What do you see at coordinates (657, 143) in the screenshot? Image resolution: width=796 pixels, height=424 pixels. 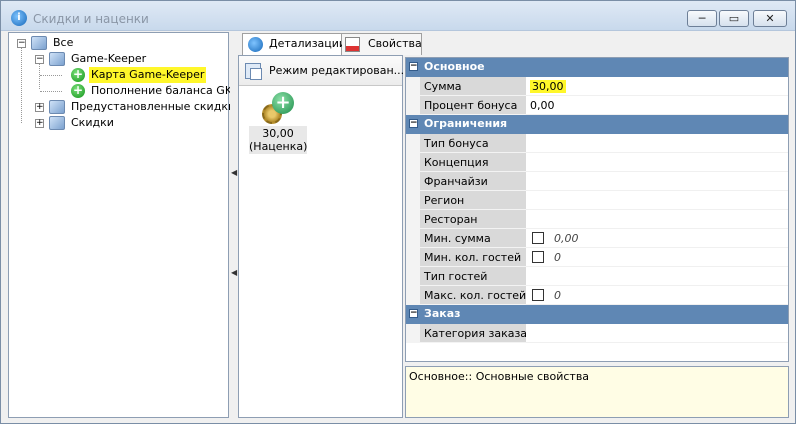 I see `bonus-type-value` at bounding box center [657, 143].